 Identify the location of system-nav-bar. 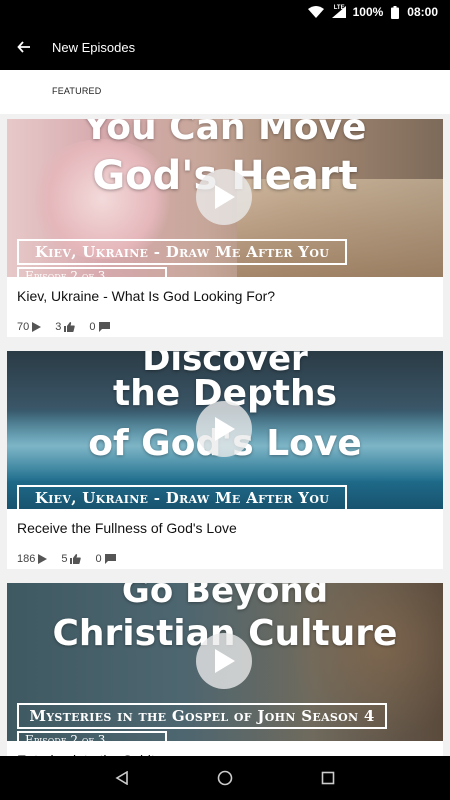
(225, 778).